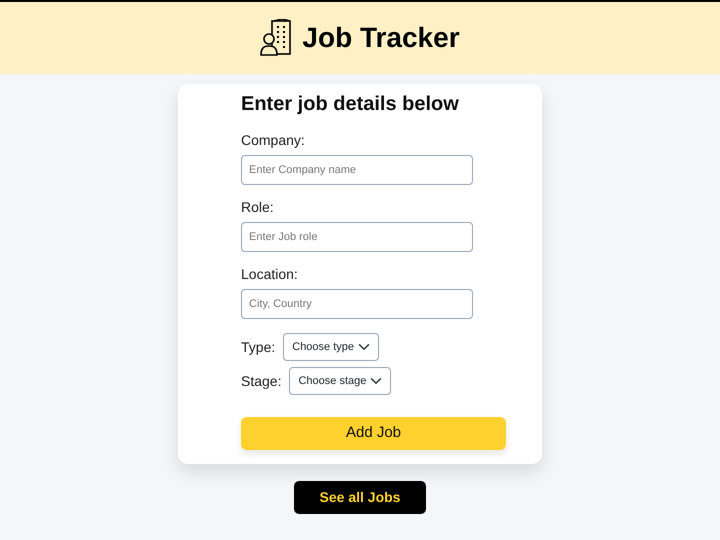  Describe the element at coordinates (261, 381) in the screenshot. I see `field-label: Stage:` at that location.